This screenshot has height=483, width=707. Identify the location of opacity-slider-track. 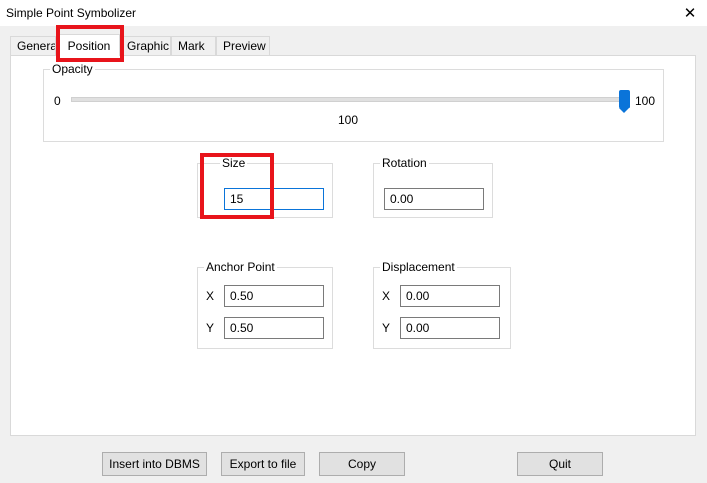
(348, 99).